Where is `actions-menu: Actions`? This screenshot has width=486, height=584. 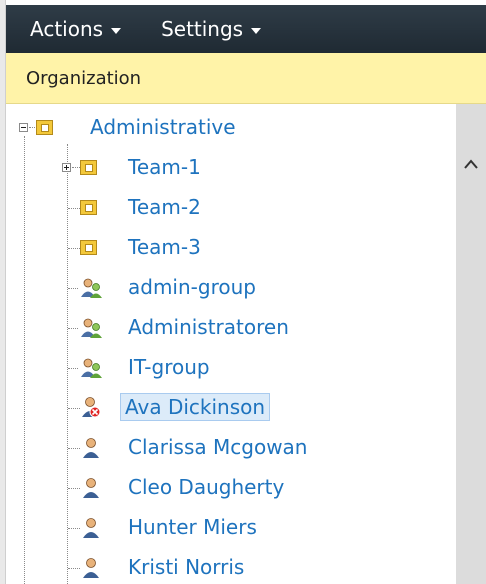
actions-menu: Actions is located at coordinates (76, 29).